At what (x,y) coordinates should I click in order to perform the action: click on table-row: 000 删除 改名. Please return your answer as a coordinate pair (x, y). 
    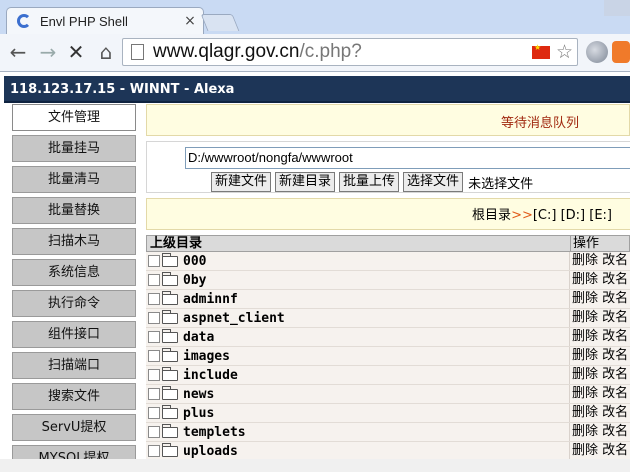
    Looking at the image, I should click on (388, 261).